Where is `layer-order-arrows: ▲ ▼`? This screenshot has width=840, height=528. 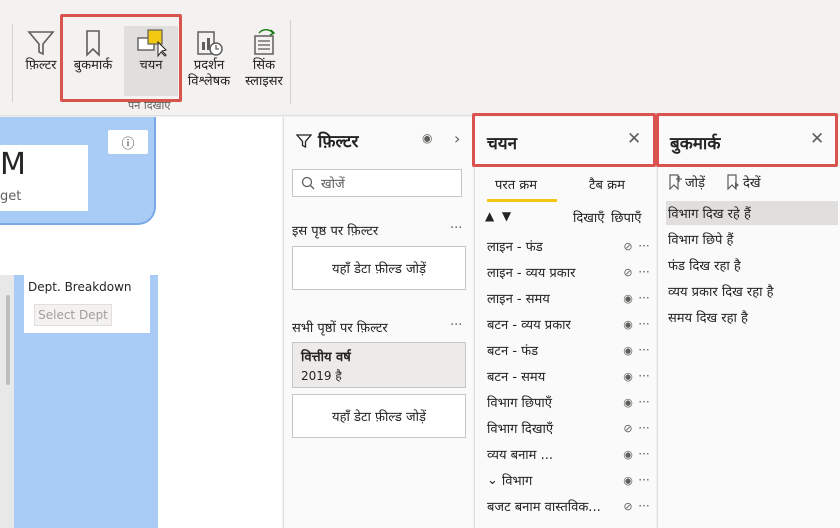 layer-order-arrows: ▲ ▼ is located at coordinates (498, 216).